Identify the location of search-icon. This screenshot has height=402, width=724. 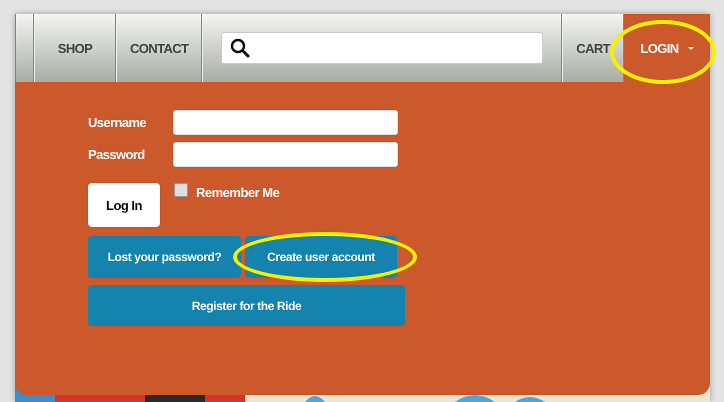
(240, 48).